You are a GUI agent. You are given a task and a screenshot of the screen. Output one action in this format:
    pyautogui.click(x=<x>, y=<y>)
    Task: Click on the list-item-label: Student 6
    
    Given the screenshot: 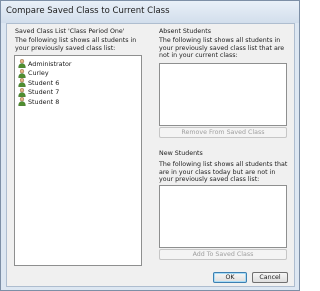 What is the action you would take?
    pyautogui.click(x=44, y=82)
    